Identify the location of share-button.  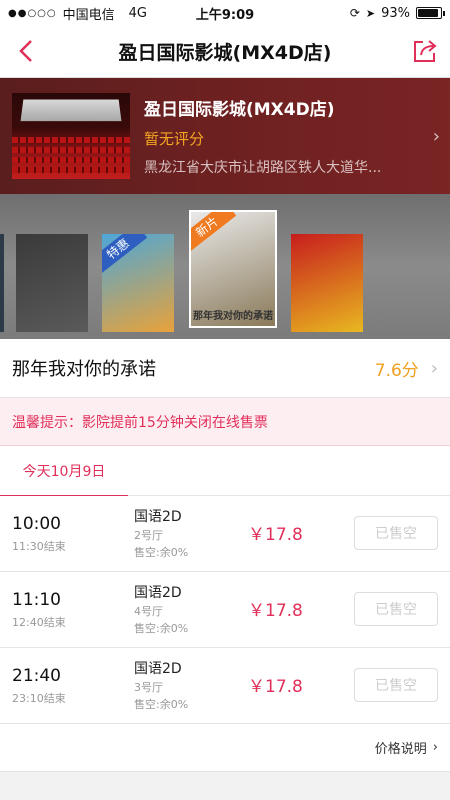
(425, 51).